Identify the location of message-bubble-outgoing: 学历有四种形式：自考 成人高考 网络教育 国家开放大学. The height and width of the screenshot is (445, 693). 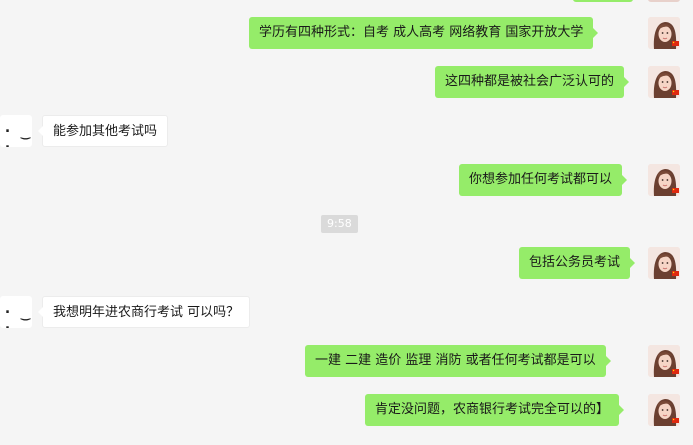
(424, 33).